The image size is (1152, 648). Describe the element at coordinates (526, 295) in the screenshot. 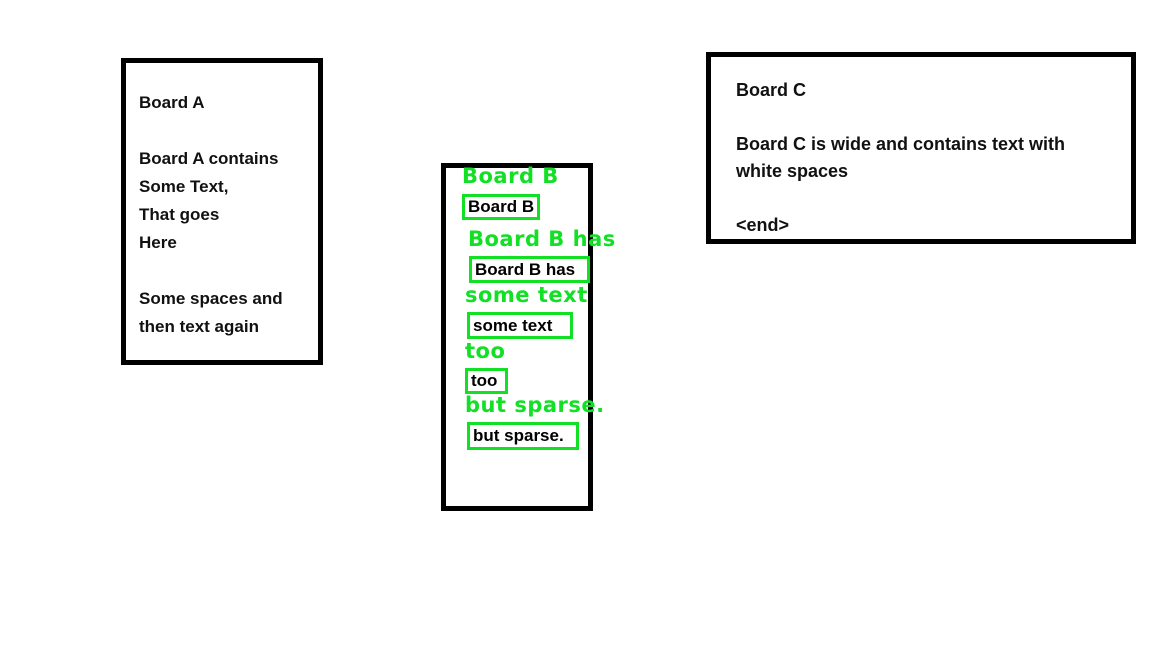

I see `ocr-detected-text: some text` at that location.